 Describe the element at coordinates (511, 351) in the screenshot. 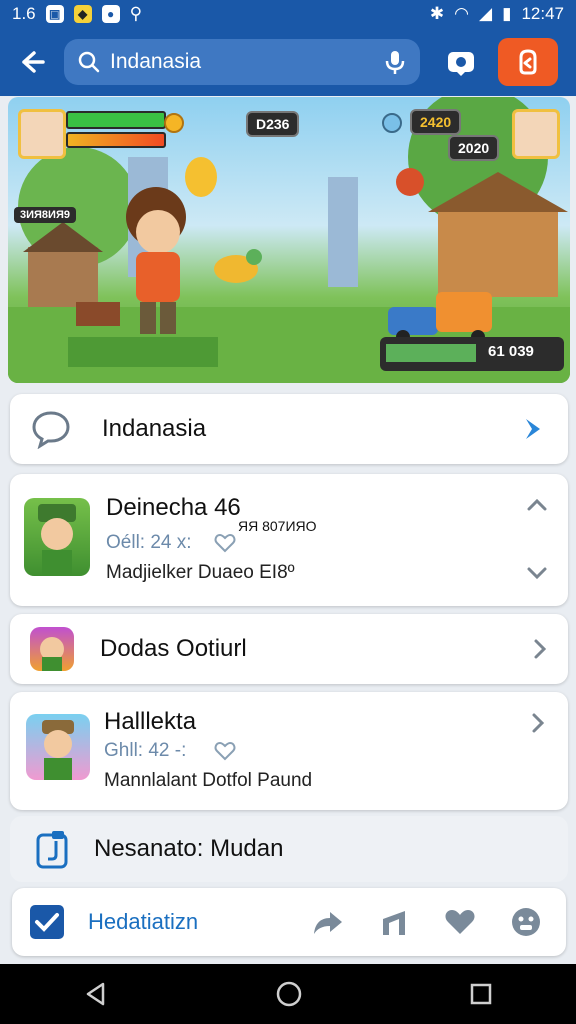

I see `hud-bottom-value: 61 039` at that location.